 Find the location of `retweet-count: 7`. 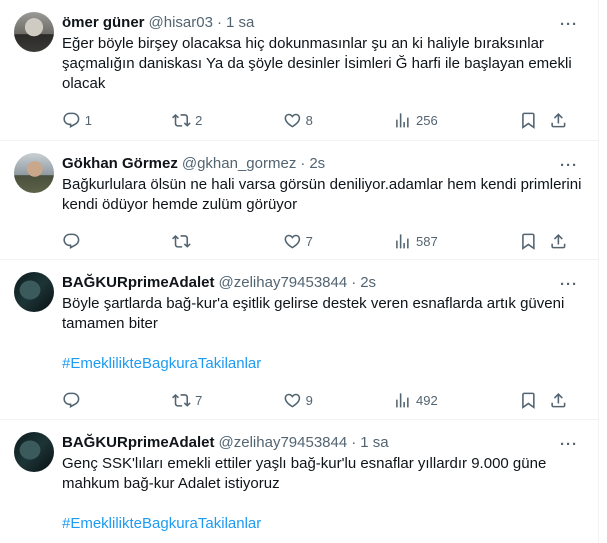

retweet-count: 7 is located at coordinates (199, 400).